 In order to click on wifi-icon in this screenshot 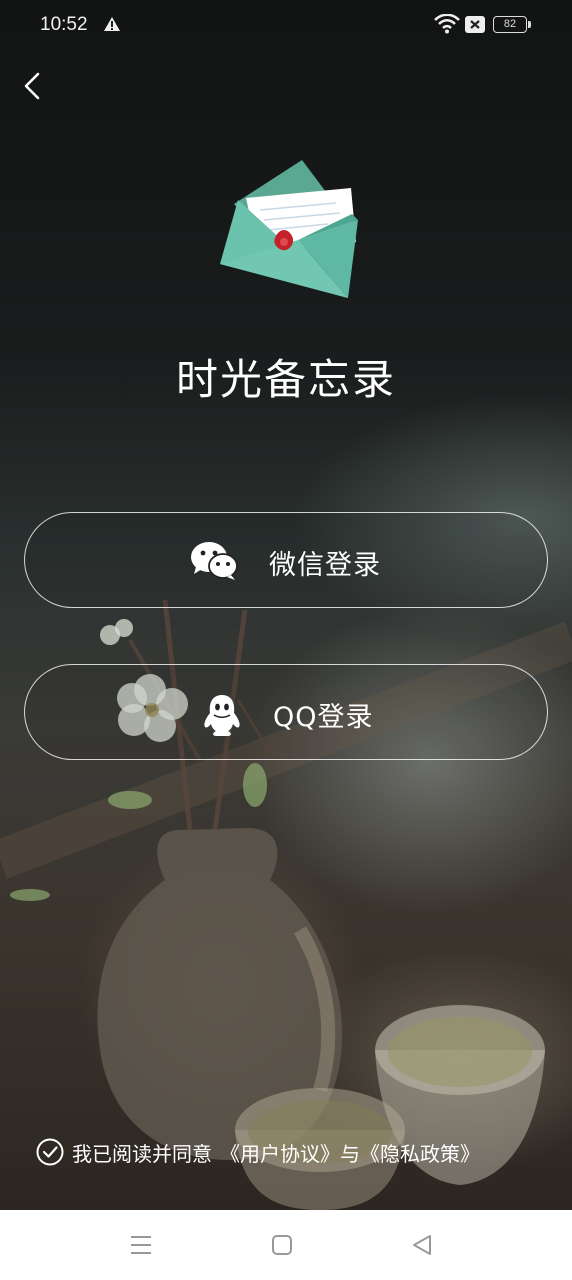, I will do `click(447, 24)`.